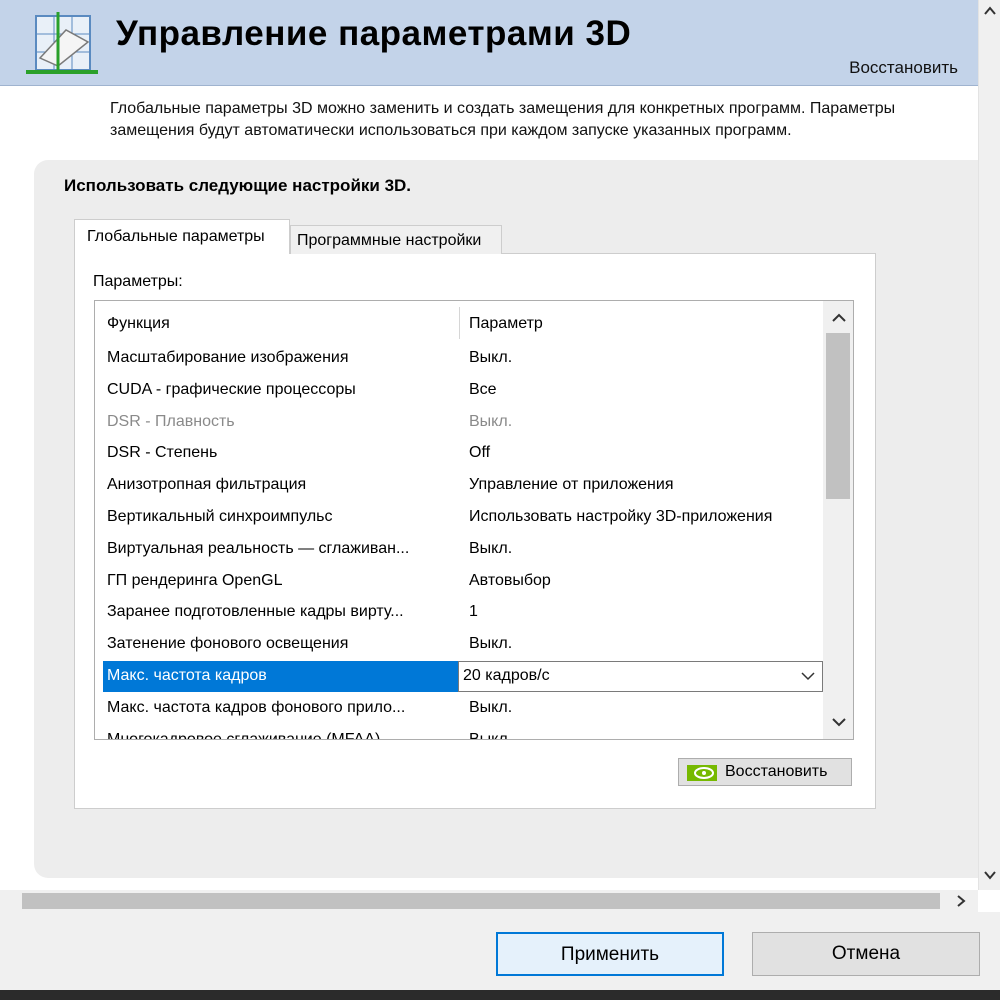 The width and height of the screenshot is (1000, 1000). What do you see at coordinates (610, 954) in the screenshot?
I see `apply-button: Применить` at bounding box center [610, 954].